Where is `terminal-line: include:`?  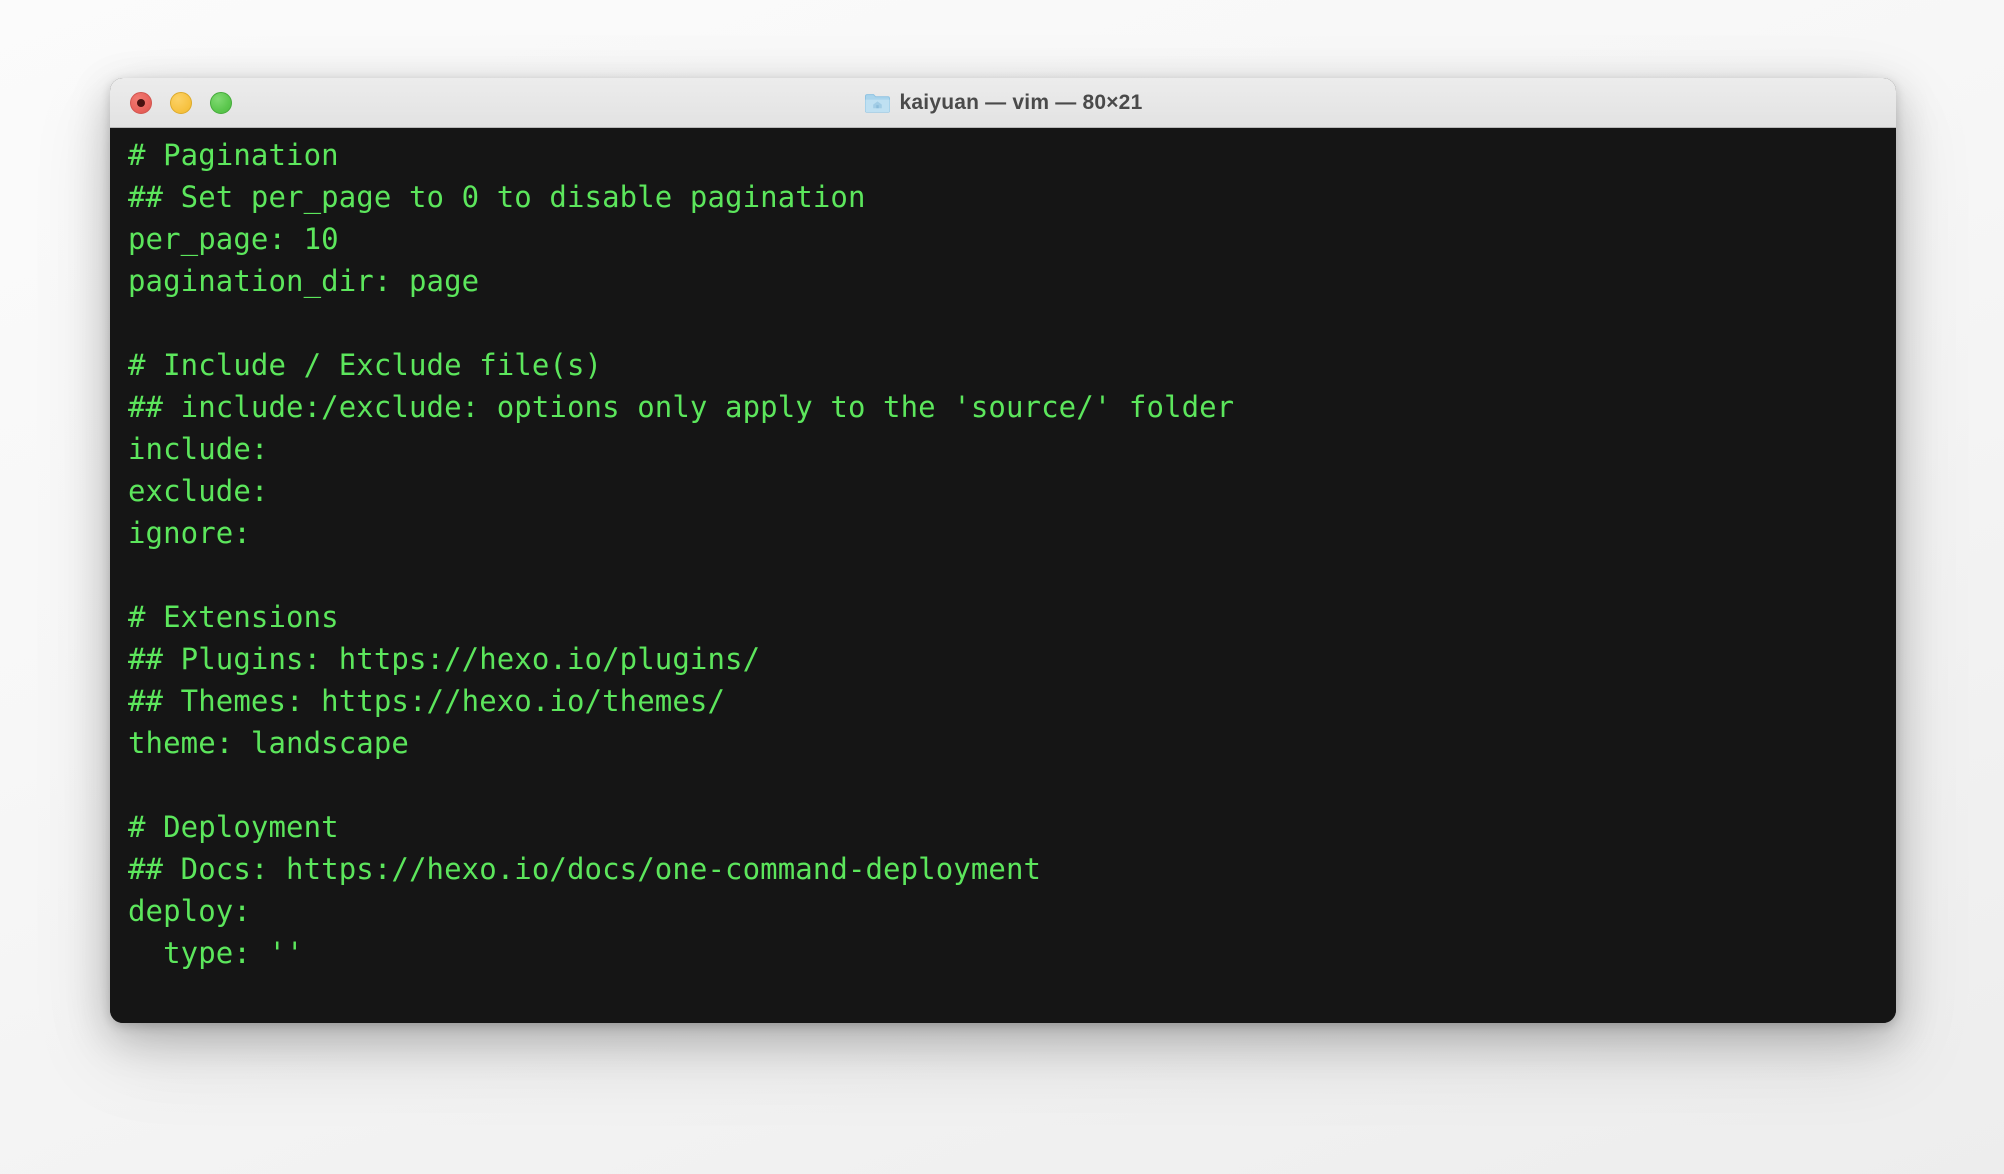 terminal-line: include: is located at coordinates (1012, 449).